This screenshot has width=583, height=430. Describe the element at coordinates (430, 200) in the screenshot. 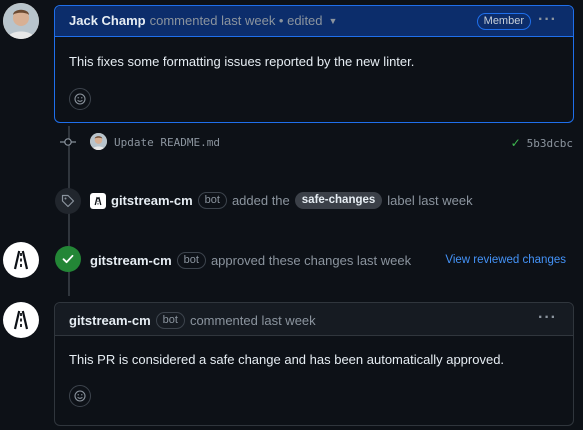

I see `event-time-text: label last week` at that location.